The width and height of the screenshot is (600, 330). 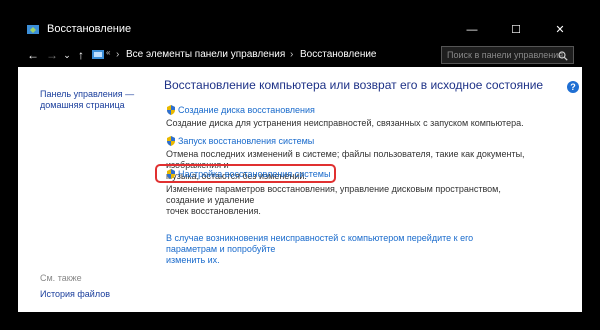 I want to click on breadcrumb-all-items: Все элементы панели управления, so click(x=205, y=54).